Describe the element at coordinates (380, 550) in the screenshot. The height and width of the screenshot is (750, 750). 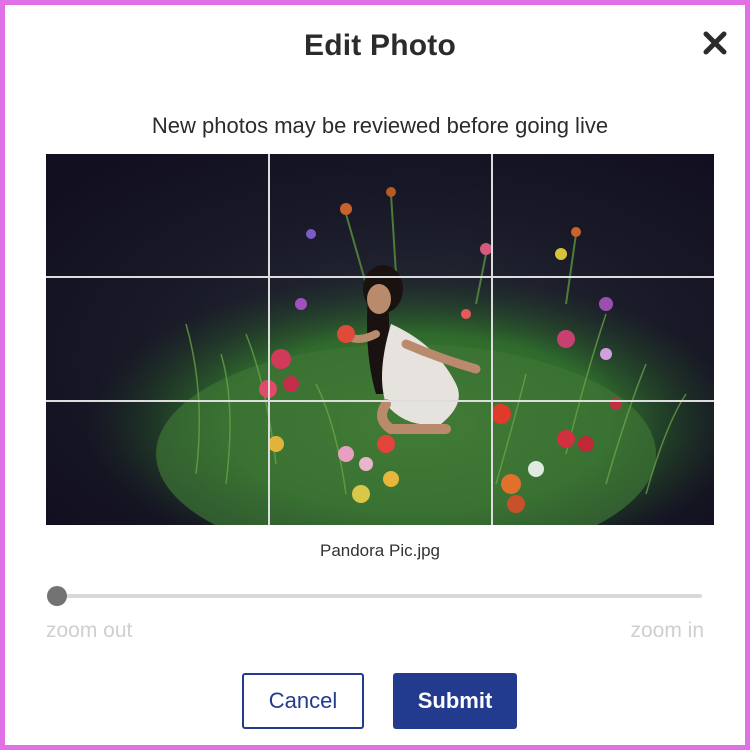
I see `photo-file-name: Pandora Pic.jpg` at that location.